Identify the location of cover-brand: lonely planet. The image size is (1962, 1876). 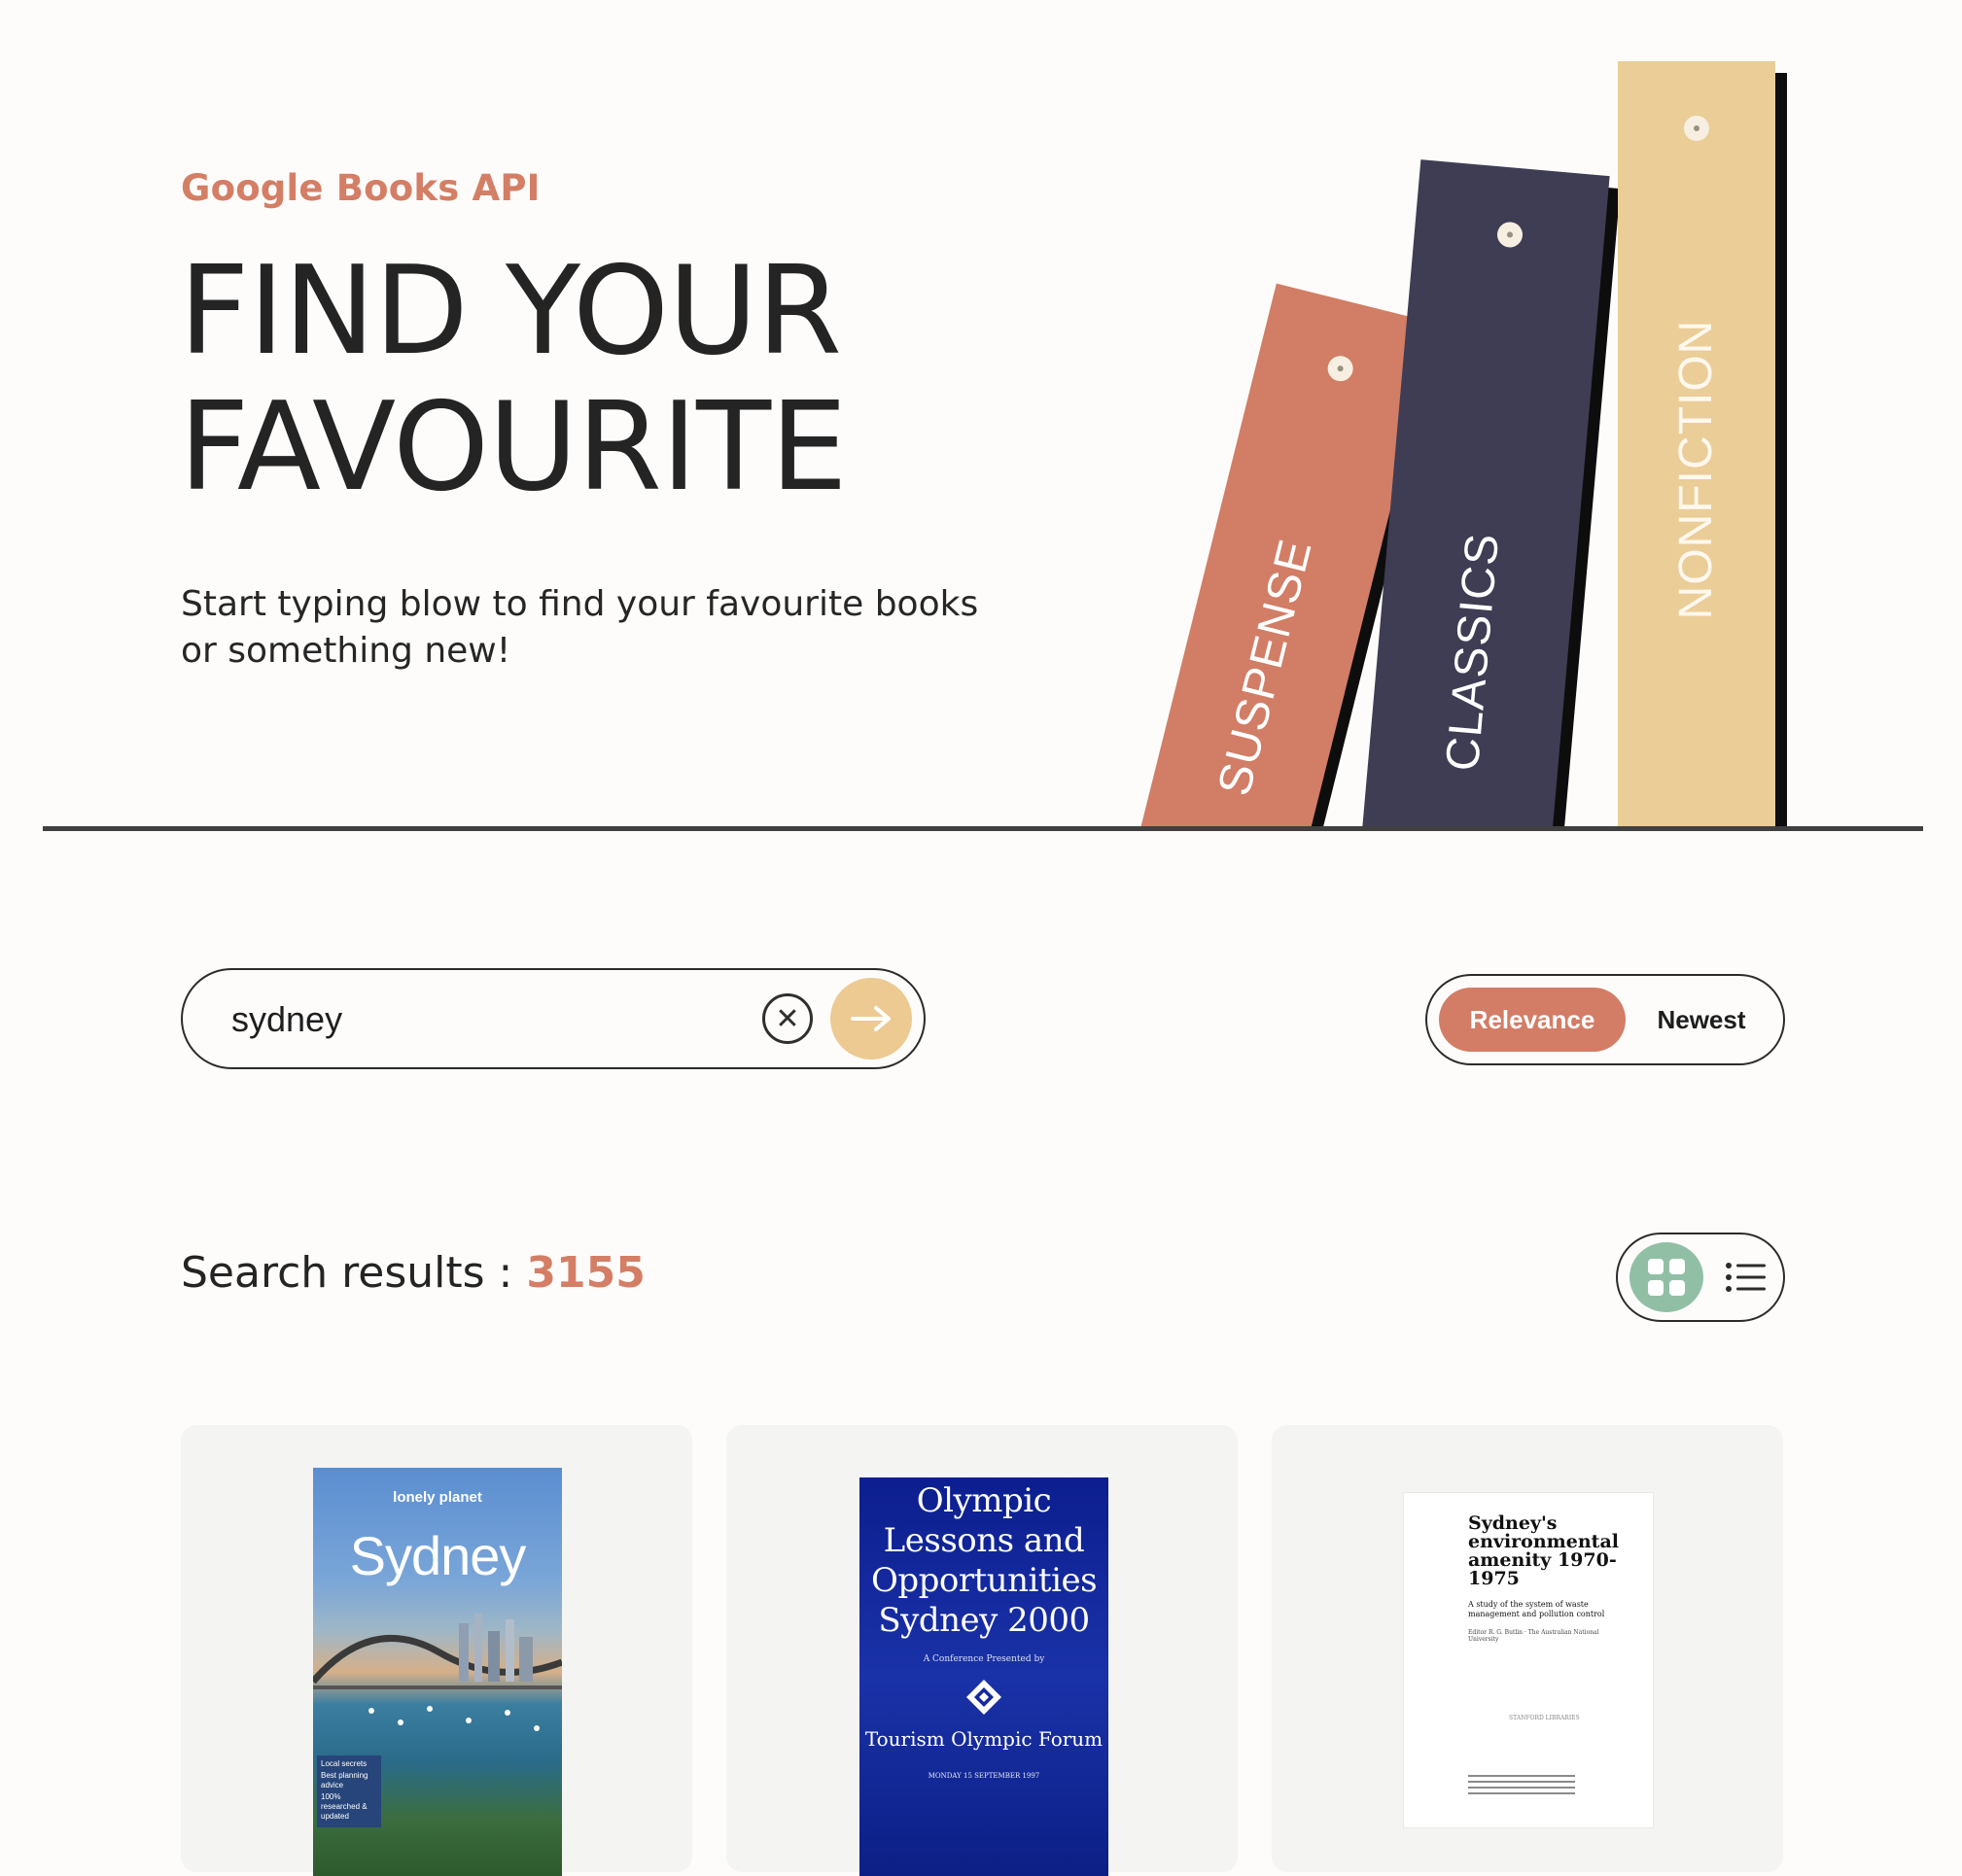
(438, 1497).